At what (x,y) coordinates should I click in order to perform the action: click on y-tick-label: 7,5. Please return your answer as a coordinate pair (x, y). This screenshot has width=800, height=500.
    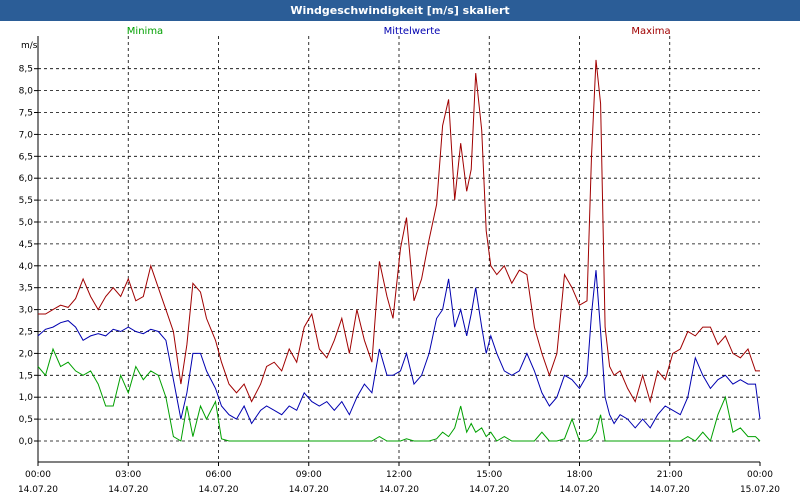
    Looking at the image, I should click on (26, 114).